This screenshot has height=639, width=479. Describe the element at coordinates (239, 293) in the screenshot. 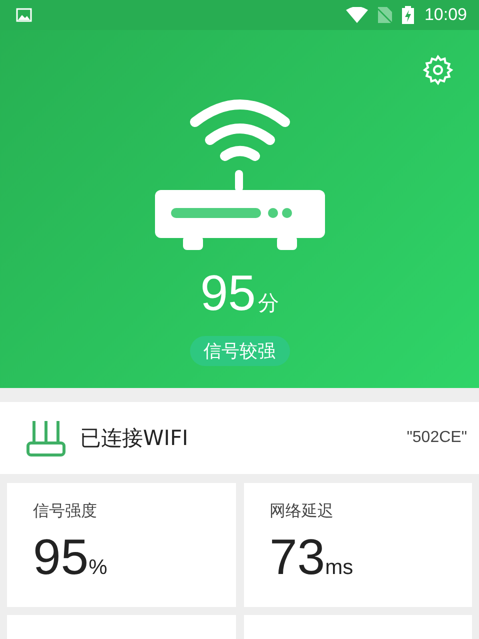

I see `signal-score: 95分` at that location.